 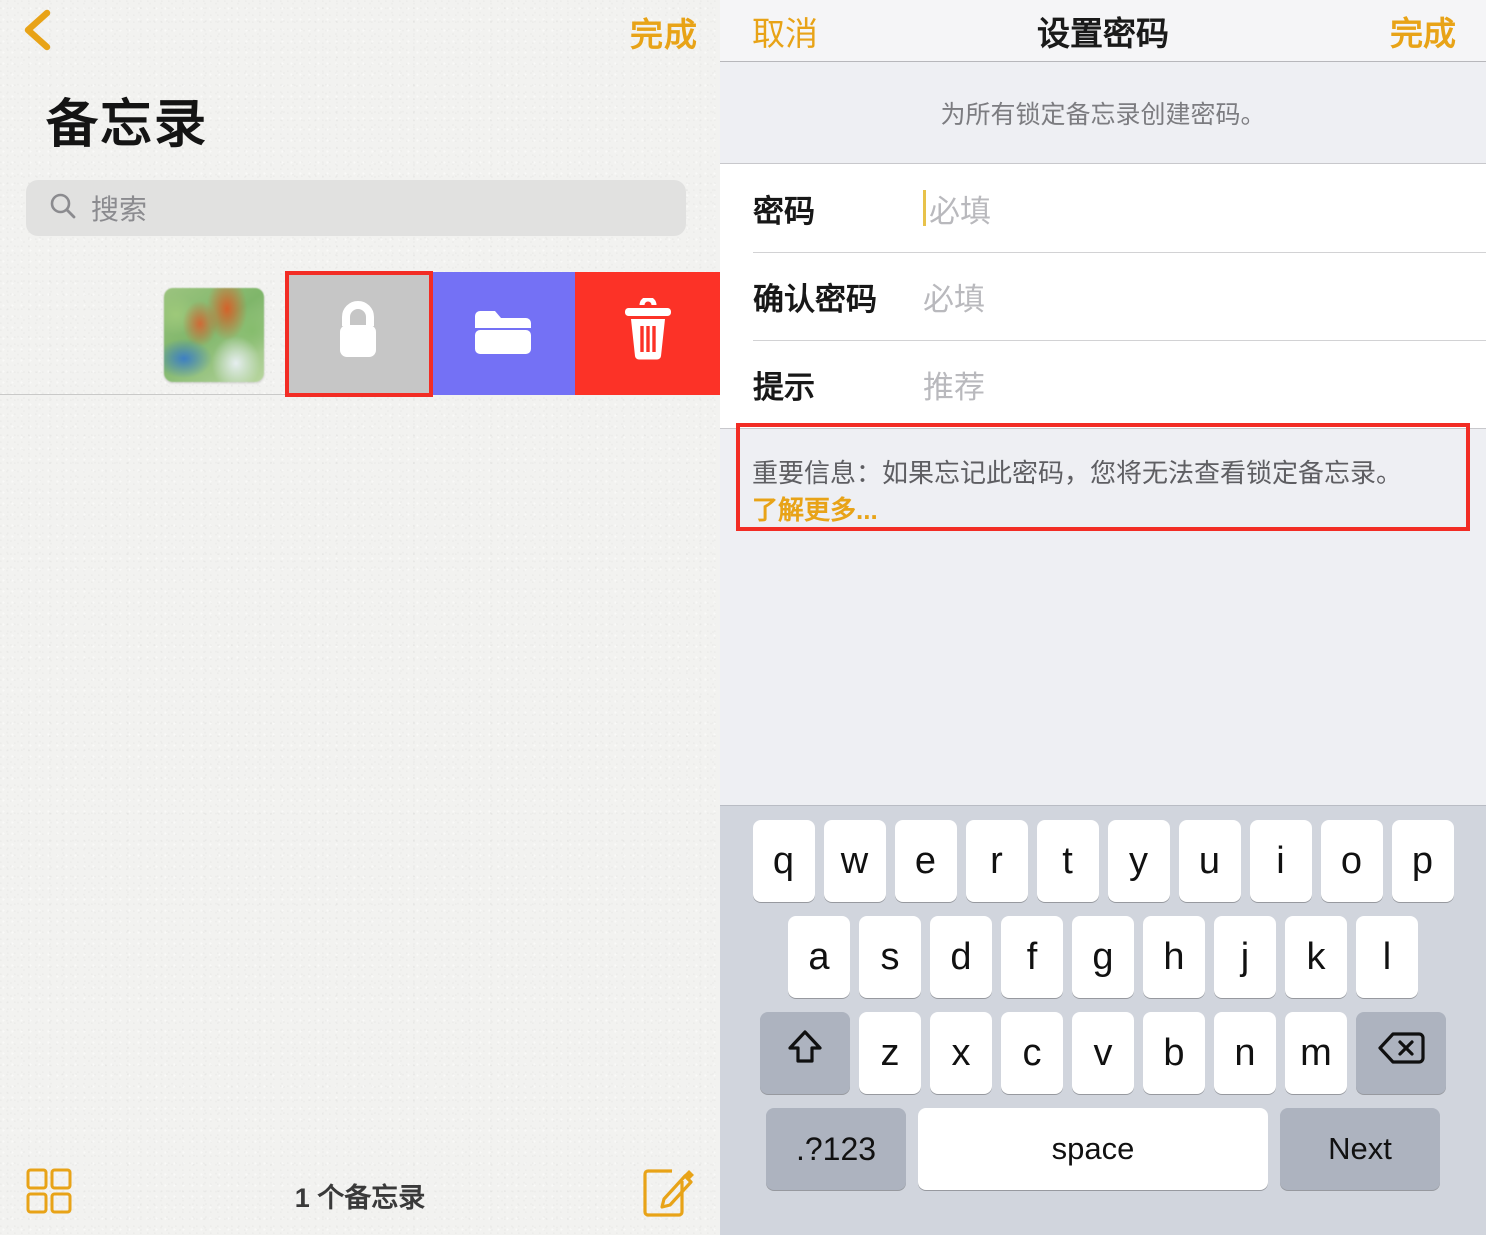 I want to click on lock-icon, so click(x=358, y=333).